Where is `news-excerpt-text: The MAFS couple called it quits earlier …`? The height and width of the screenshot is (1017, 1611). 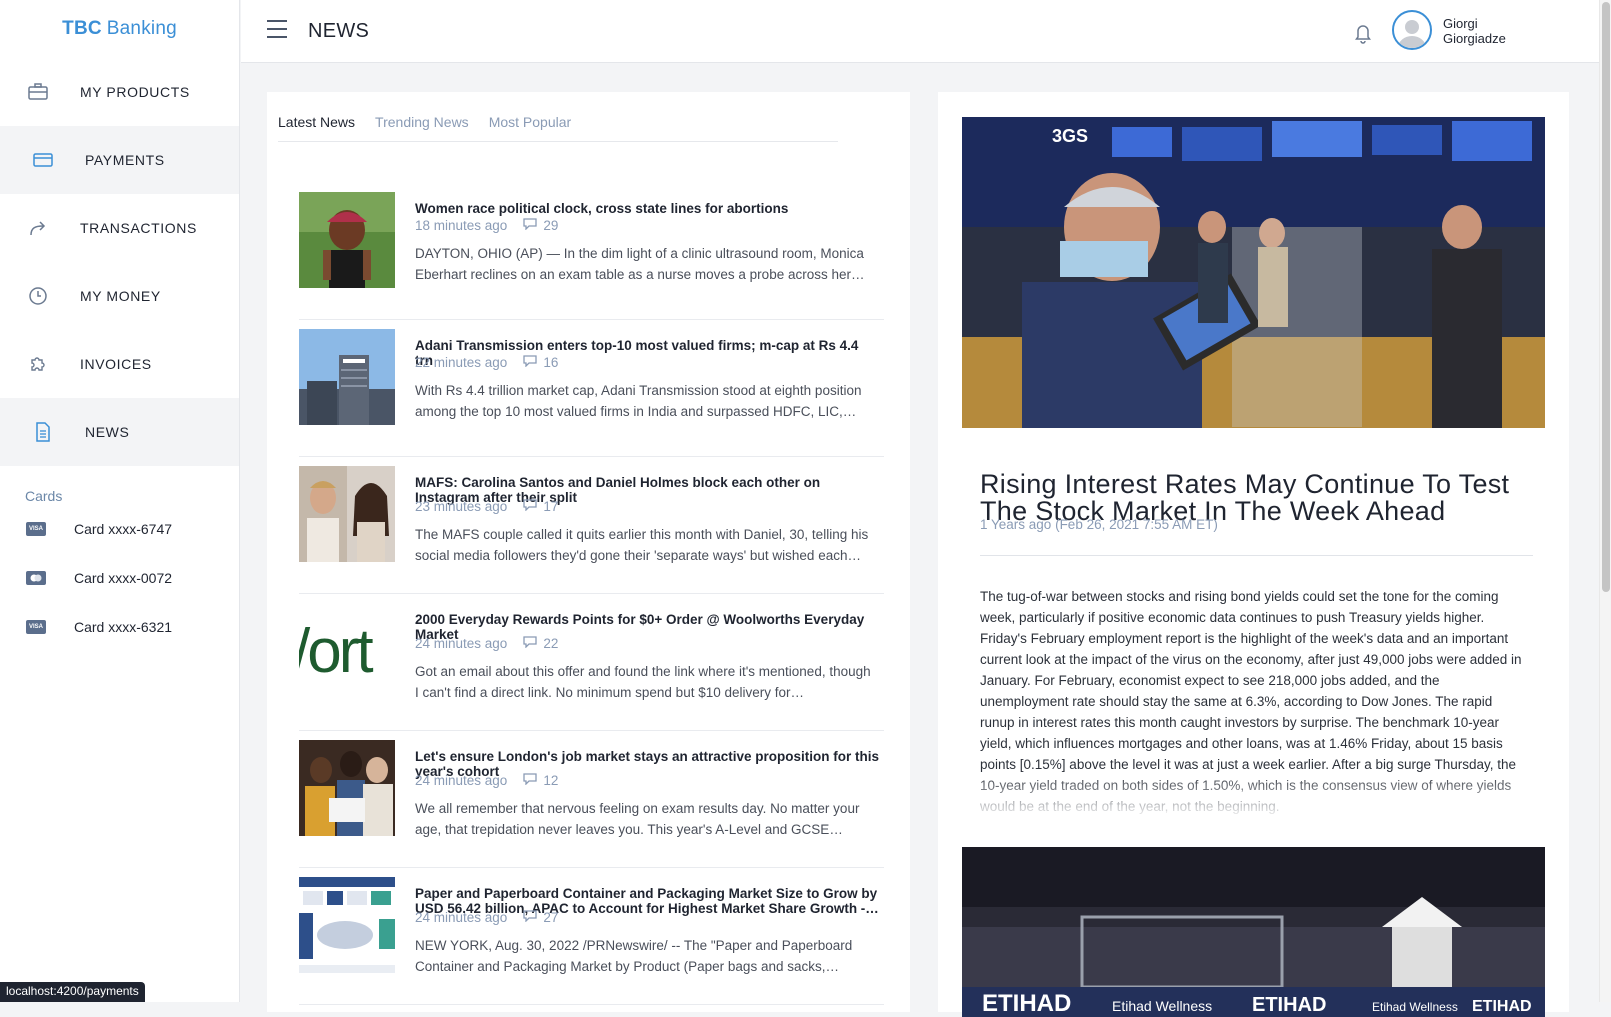 news-excerpt-text: The MAFS couple called it quits earlier … is located at coordinates (642, 545).